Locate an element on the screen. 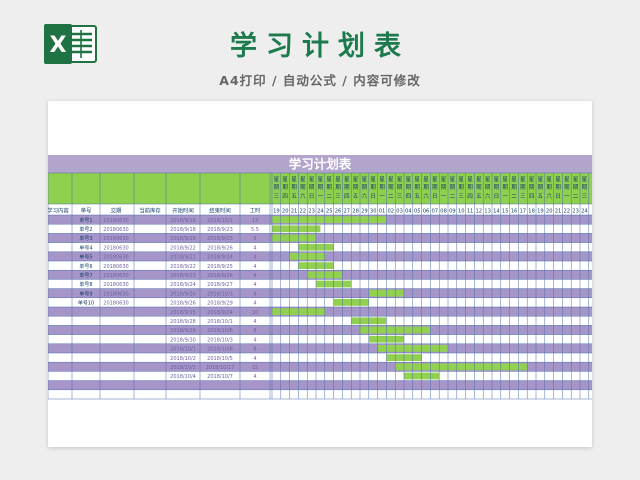 The height and width of the screenshot is (480, 640). day-number: 04 is located at coordinates (408, 211).